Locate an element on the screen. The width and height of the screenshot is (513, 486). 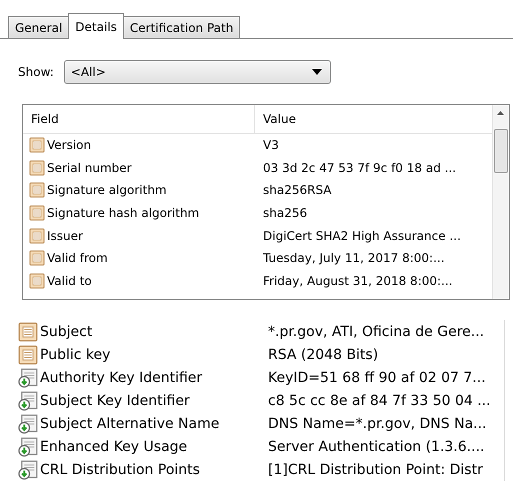
dropdown-arrow-icon is located at coordinates (317, 72).